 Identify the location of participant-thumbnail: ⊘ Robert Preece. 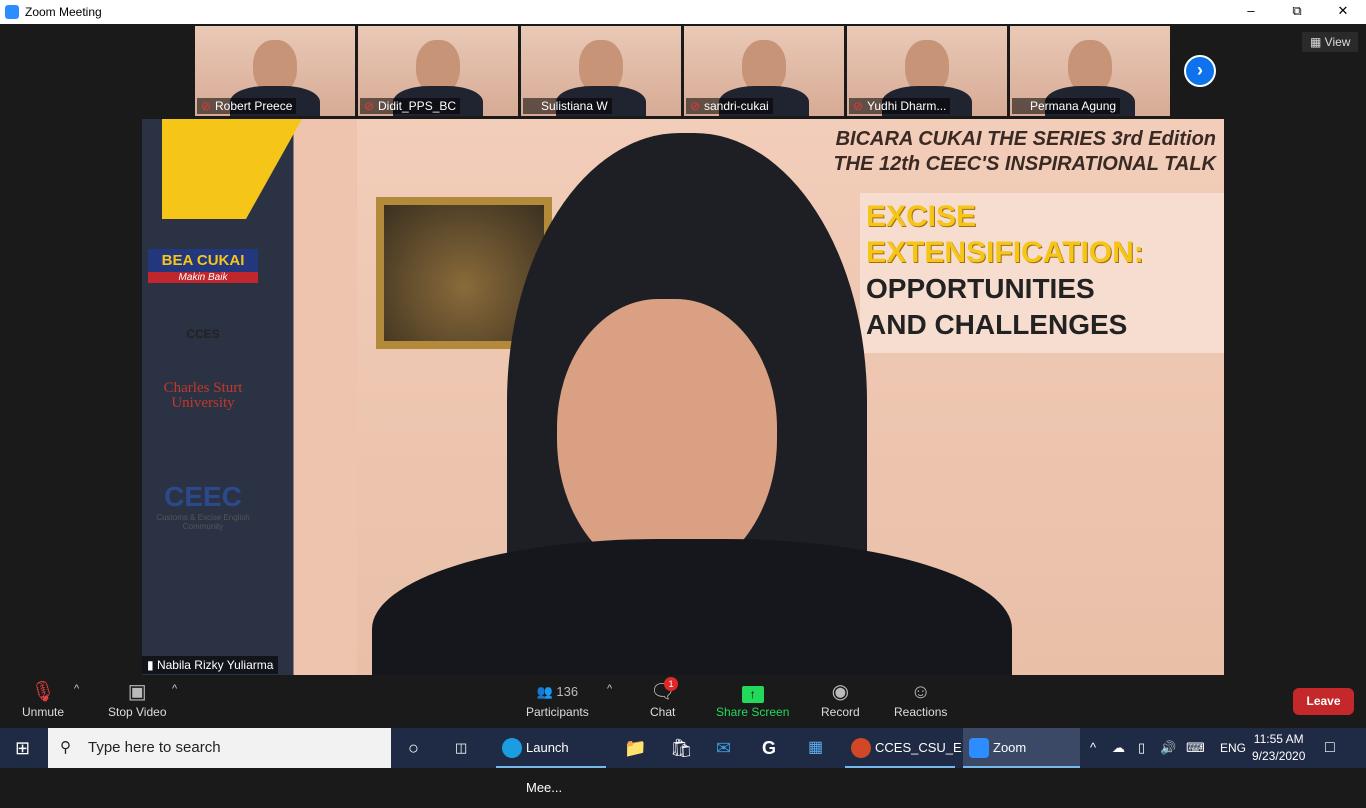
(275, 71).